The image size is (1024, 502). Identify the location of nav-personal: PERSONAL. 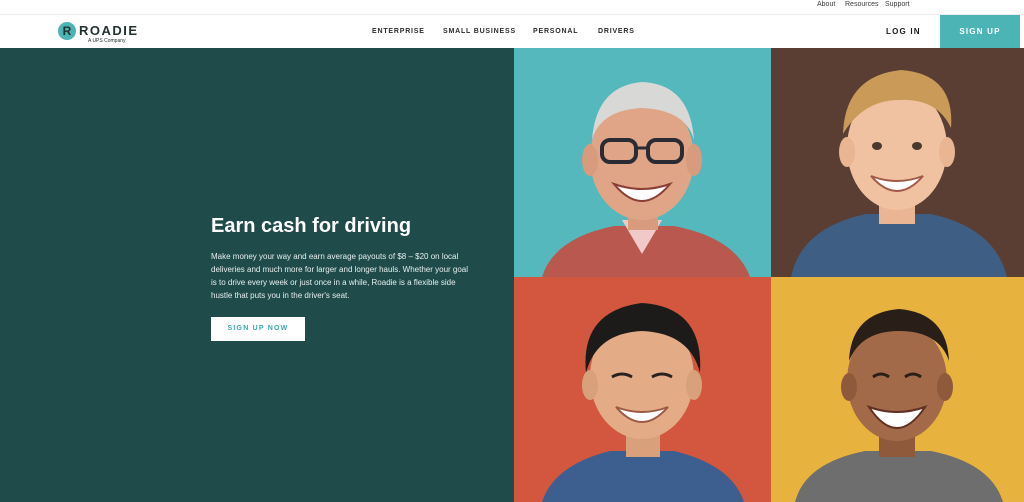
(555, 31).